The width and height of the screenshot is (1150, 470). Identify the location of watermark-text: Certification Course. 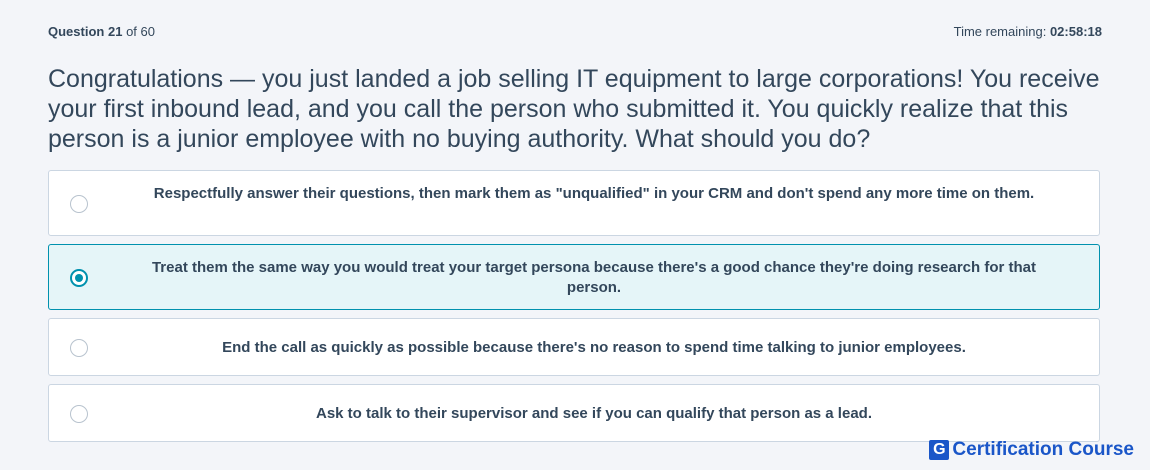
(1043, 449).